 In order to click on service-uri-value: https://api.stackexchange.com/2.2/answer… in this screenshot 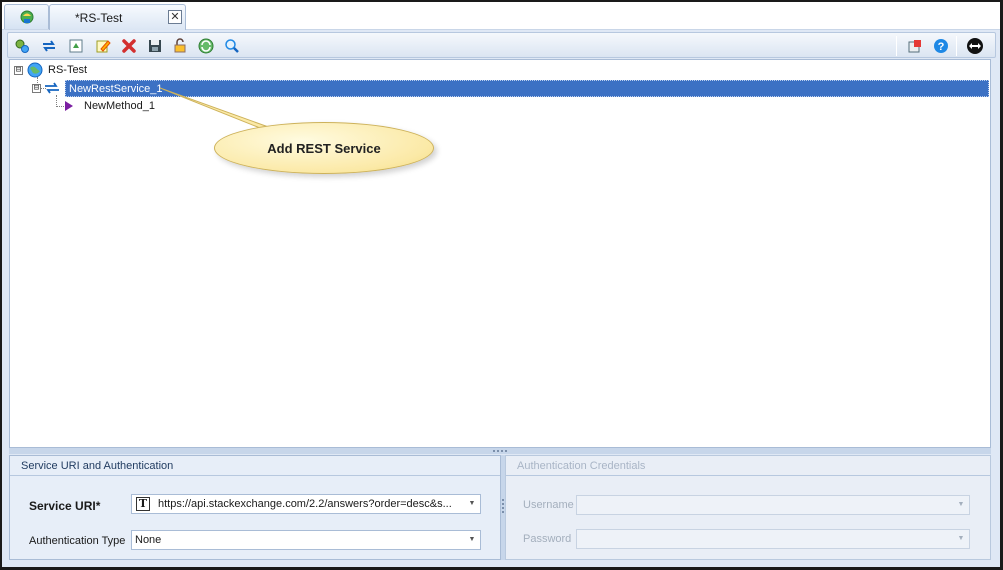, I will do `click(305, 504)`.